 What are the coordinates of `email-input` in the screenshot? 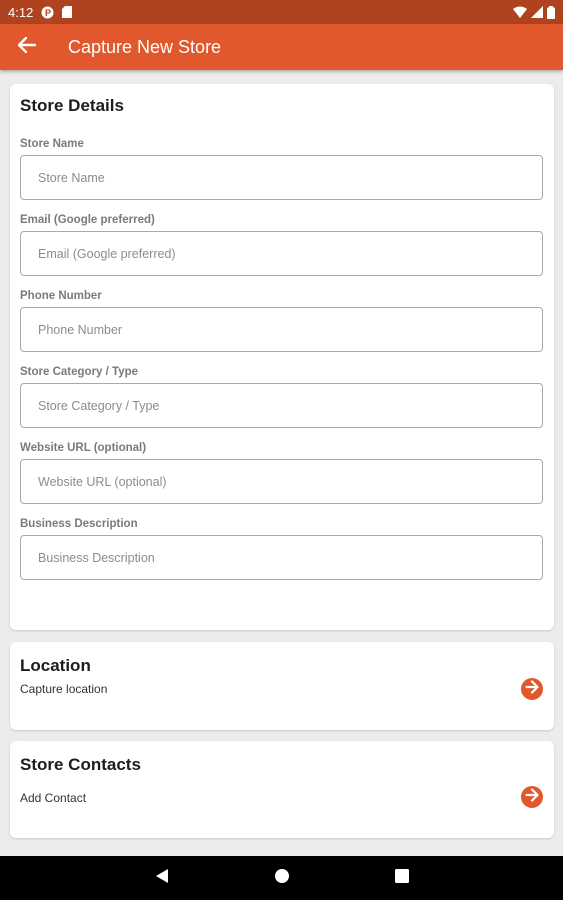 It's located at (281, 253).